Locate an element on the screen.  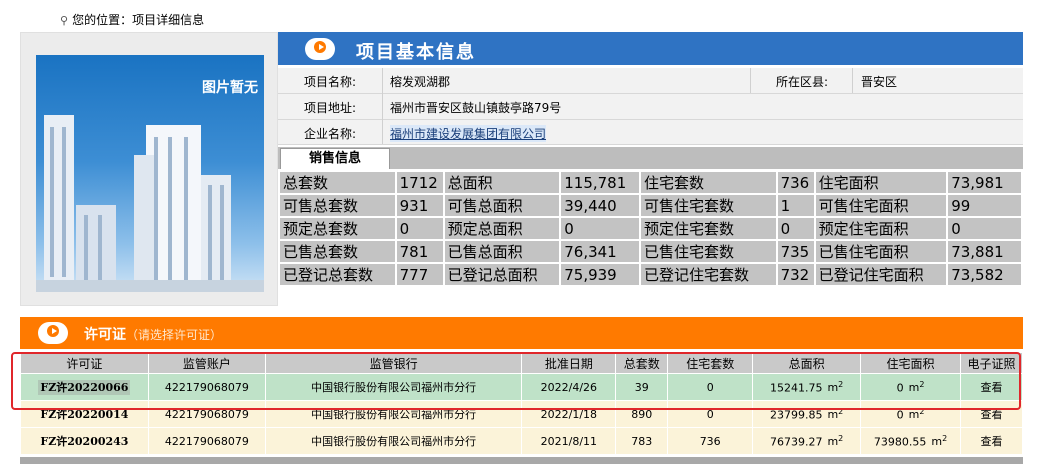
sales-label-cell: 预定总套数 is located at coordinates (337, 228).